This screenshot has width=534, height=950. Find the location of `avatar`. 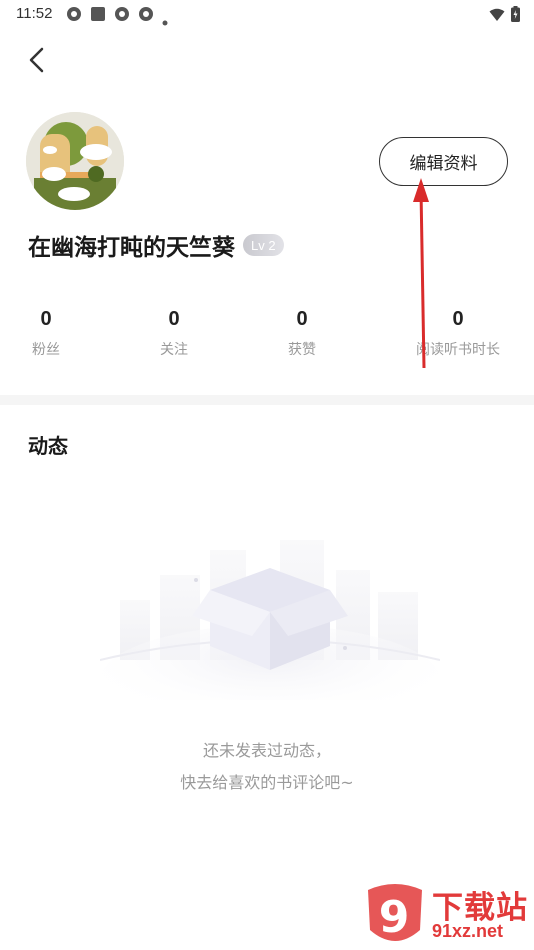

avatar is located at coordinates (75, 161).